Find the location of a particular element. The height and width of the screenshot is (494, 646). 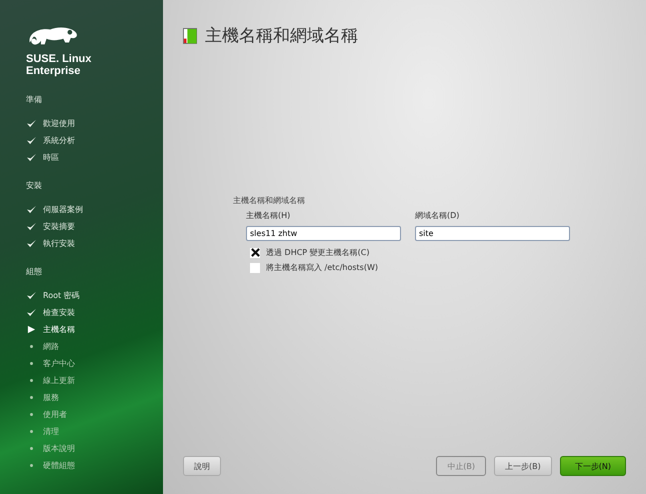

page-title: 主機名稱和網域名稱 is located at coordinates (281, 36).